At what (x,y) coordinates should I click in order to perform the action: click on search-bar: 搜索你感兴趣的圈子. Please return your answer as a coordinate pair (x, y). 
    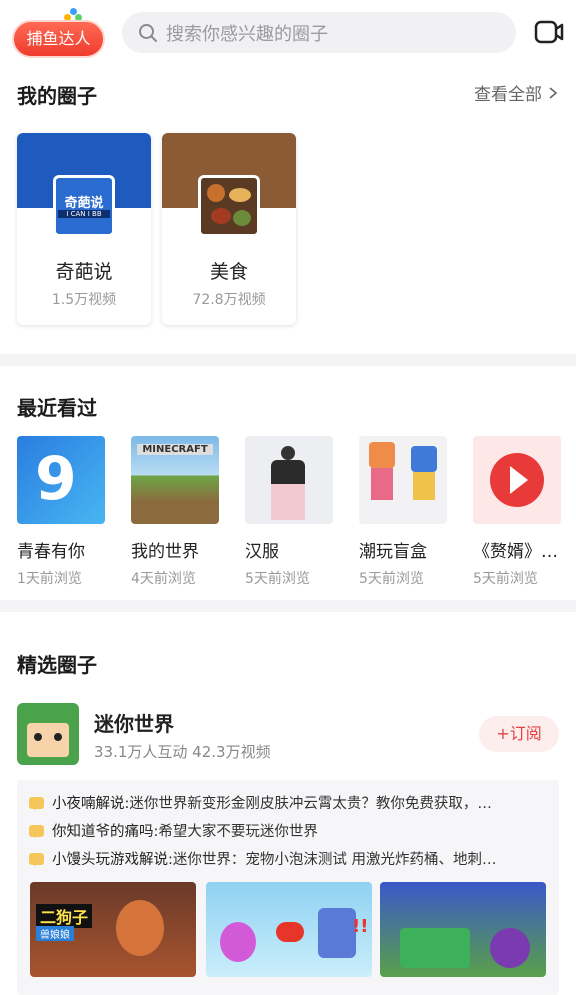
    Looking at the image, I should click on (319, 32).